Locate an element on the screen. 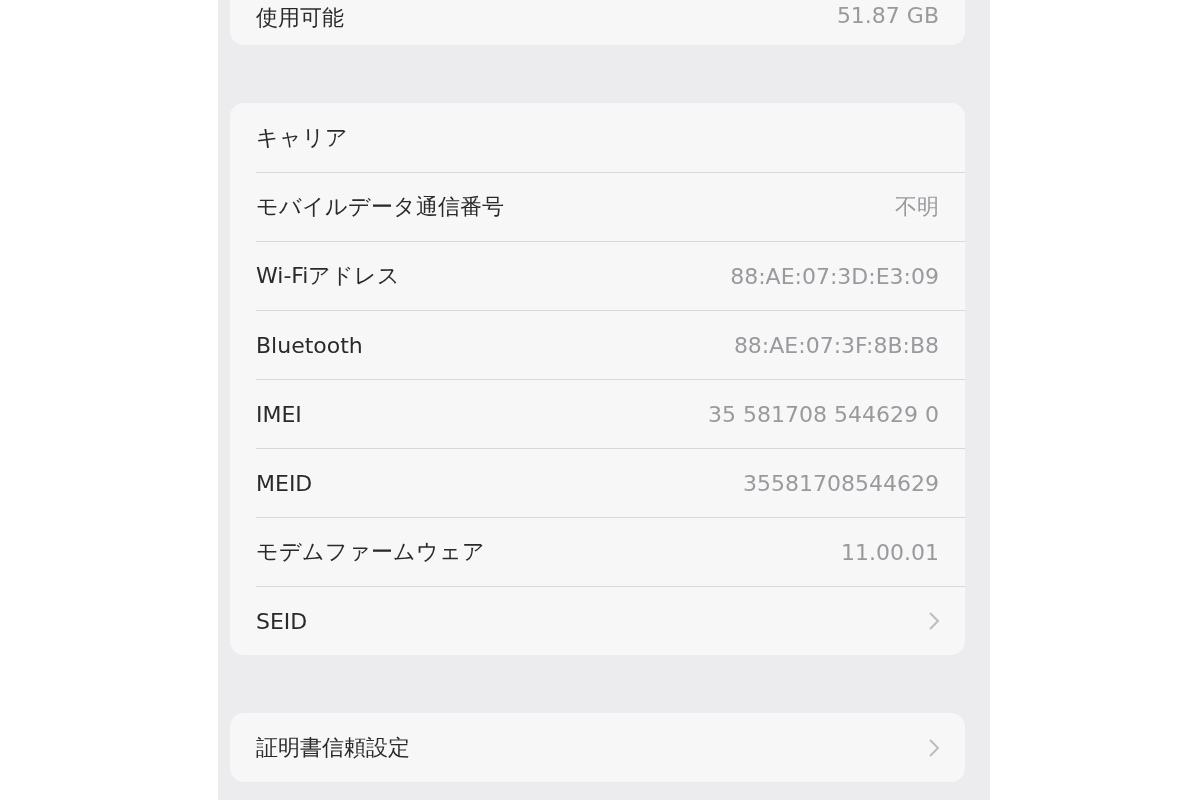  row-label: 使用可能 is located at coordinates (300, 18).